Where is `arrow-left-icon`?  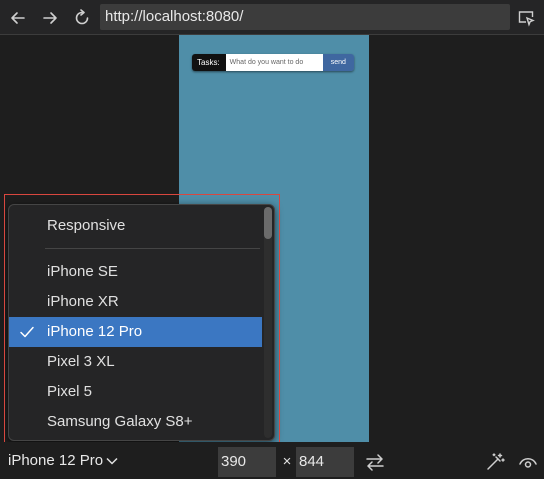
arrow-left-icon is located at coordinates (18, 18).